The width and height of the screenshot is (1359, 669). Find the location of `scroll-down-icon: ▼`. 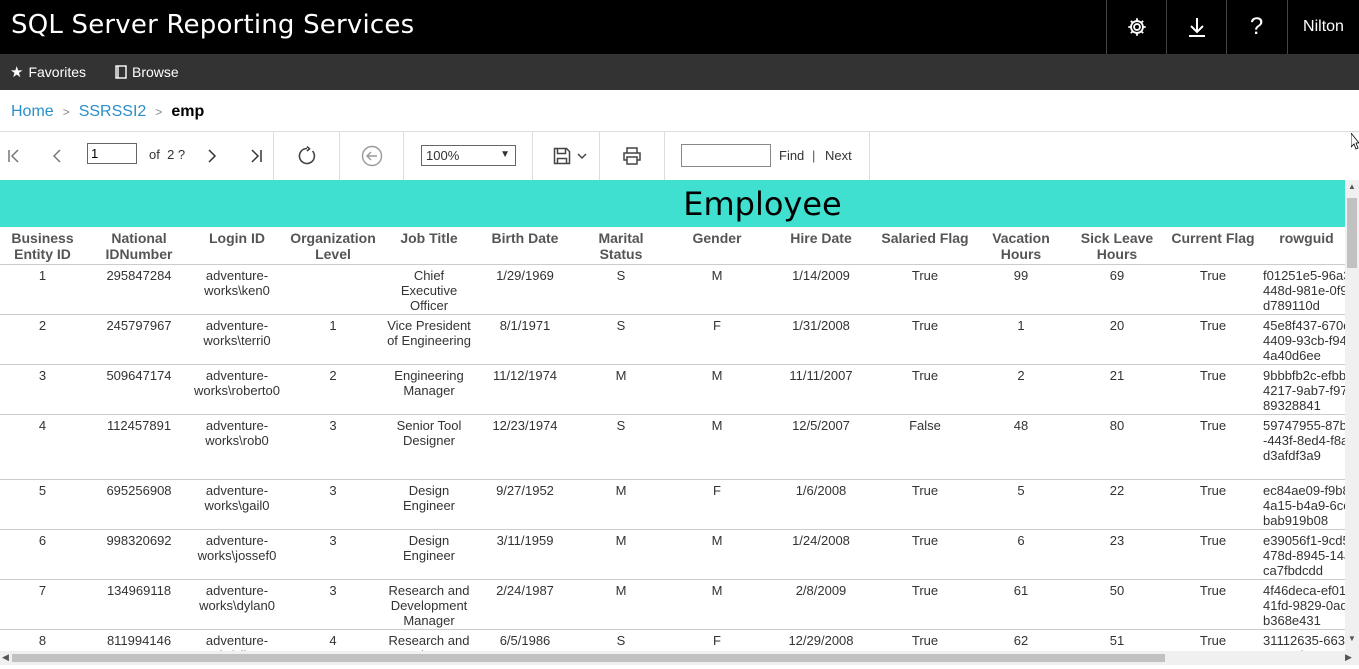

scroll-down-icon: ▼ is located at coordinates (1352, 638).